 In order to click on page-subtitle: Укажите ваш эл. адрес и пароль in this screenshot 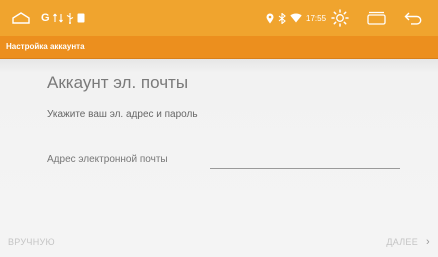, I will do `click(122, 114)`.